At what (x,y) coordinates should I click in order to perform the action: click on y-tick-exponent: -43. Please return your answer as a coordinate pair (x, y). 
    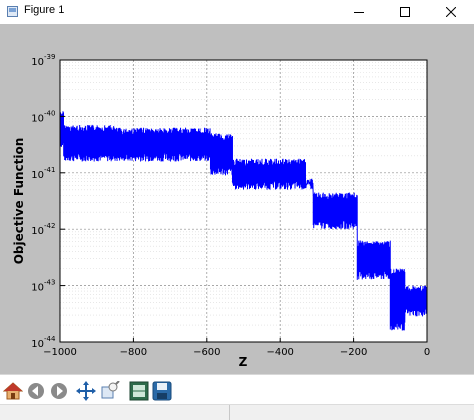
    Looking at the image, I should click on (49, 283).